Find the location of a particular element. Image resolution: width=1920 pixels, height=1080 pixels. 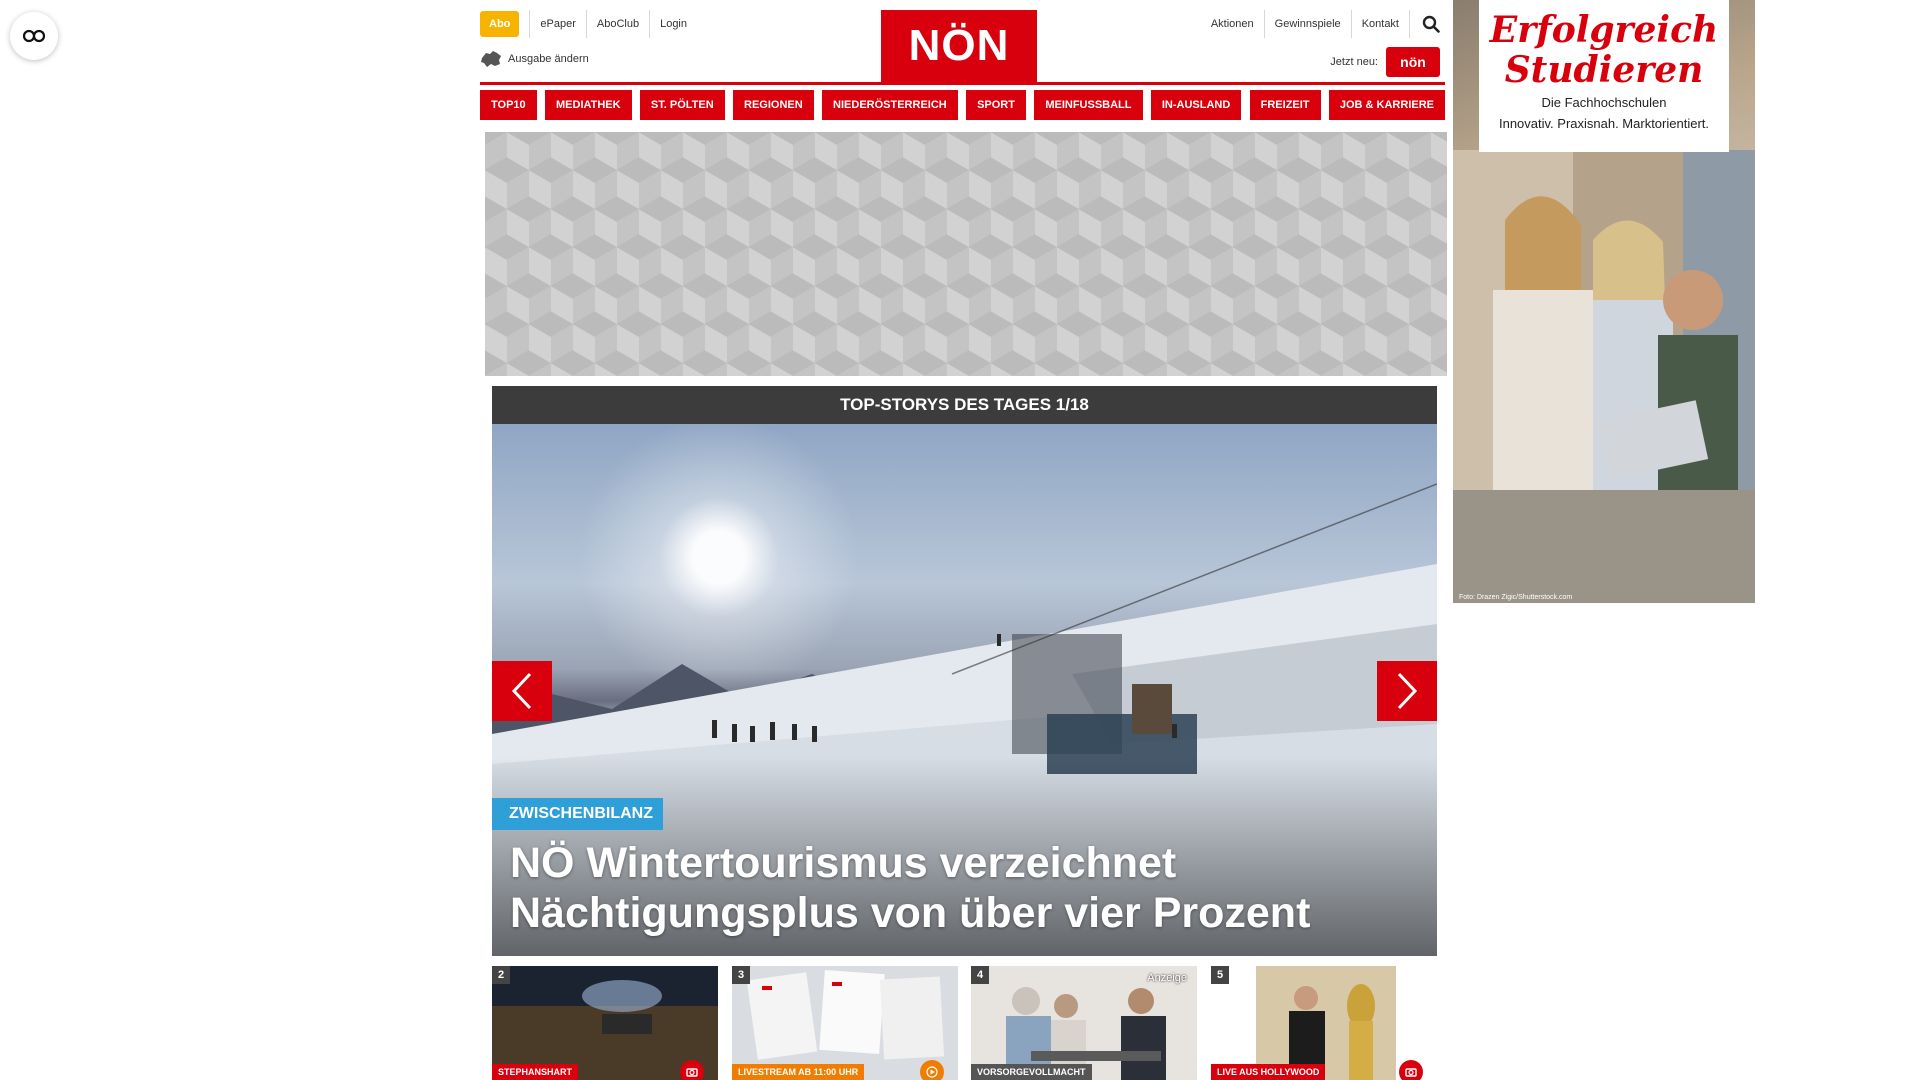

gewinnspiele-link: Gewinnspiele is located at coordinates (1308, 24).